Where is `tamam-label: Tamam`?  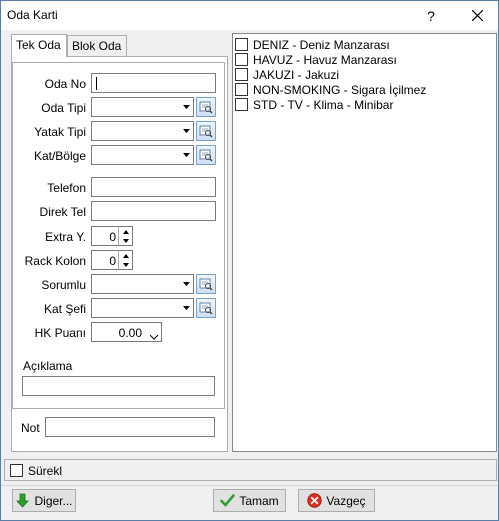 tamam-label: Tamam is located at coordinates (259, 500).